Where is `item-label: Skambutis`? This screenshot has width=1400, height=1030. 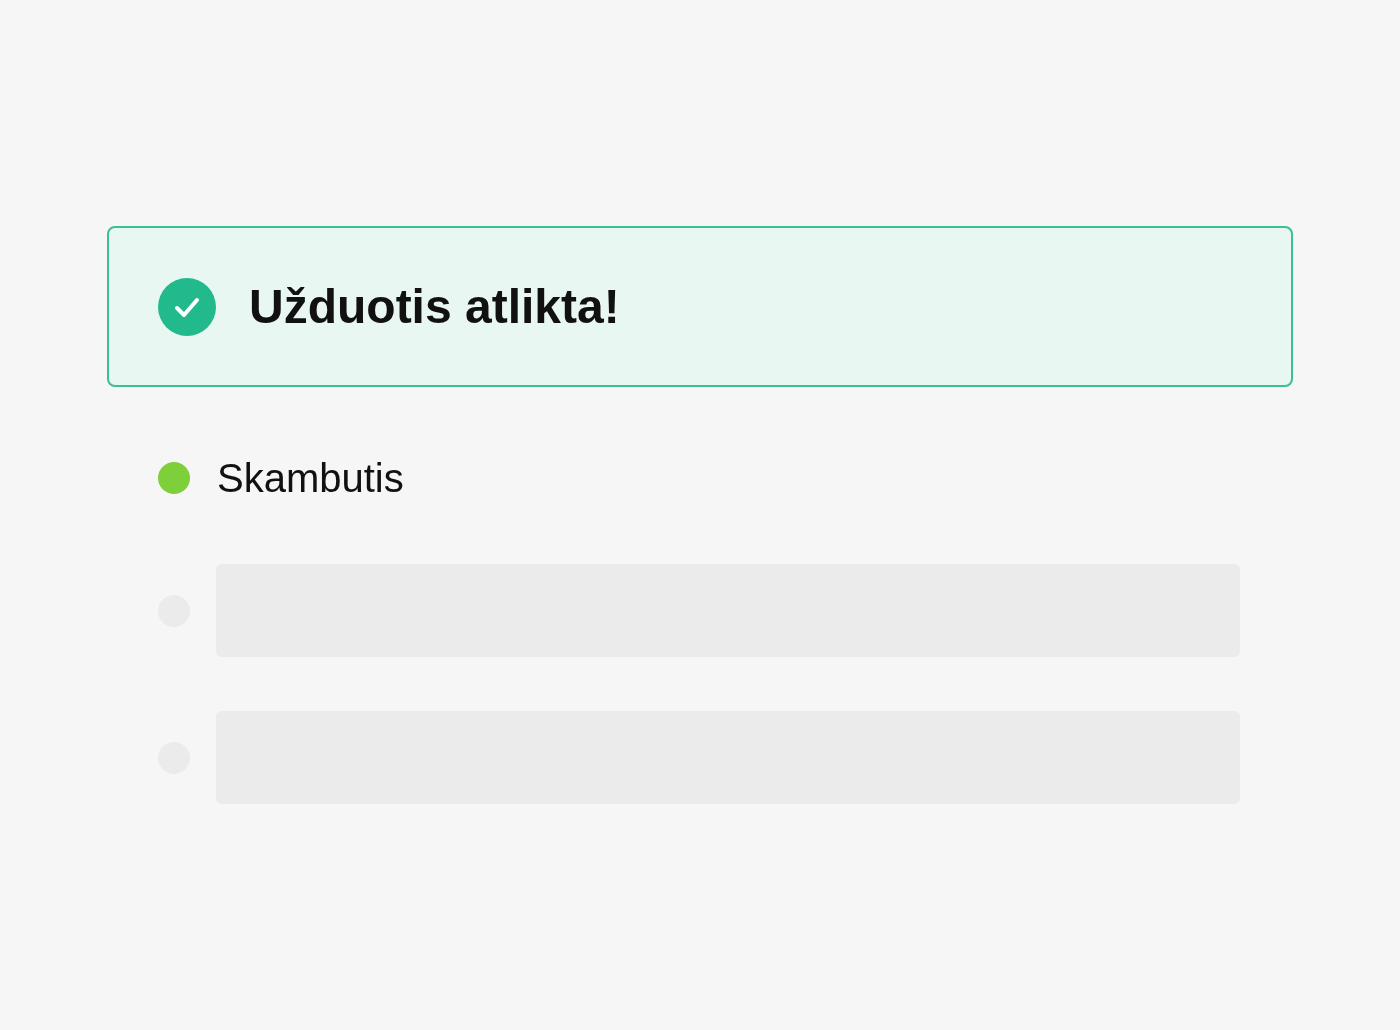
item-label: Skambutis is located at coordinates (310, 478).